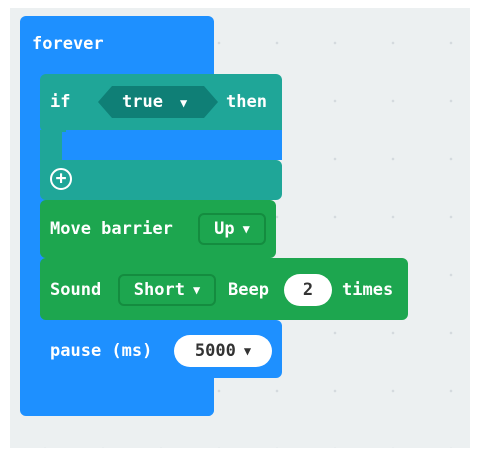  What do you see at coordinates (159, 290) in the screenshot?
I see `sound-type-value: Short` at bounding box center [159, 290].